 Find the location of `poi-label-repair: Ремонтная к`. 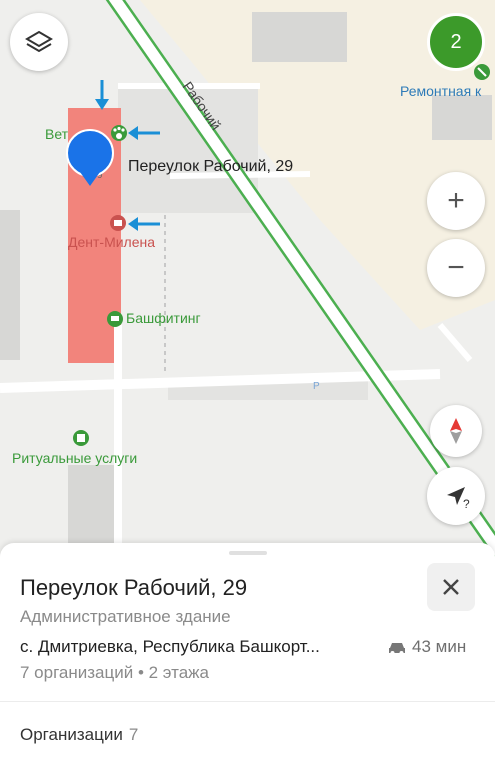

poi-label-repair: Ремонтная к is located at coordinates (447, 91).